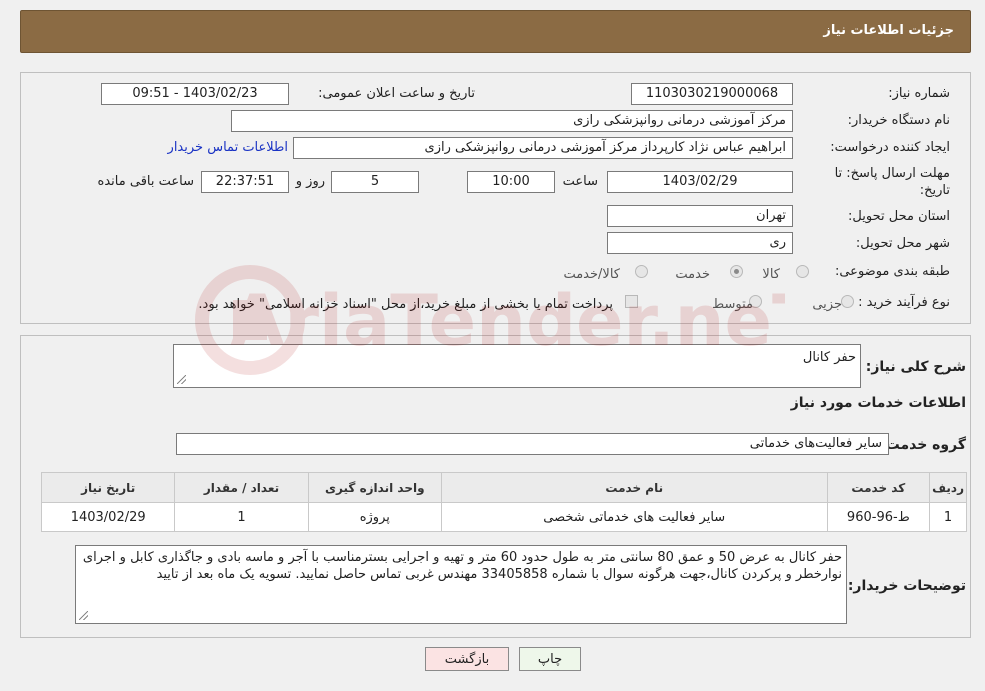 This screenshot has width=985, height=691. What do you see at coordinates (898, 120) in the screenshot?
I see `buyer-org-label: نام دستگاه خریدار:` at bounding box center [898, 120].